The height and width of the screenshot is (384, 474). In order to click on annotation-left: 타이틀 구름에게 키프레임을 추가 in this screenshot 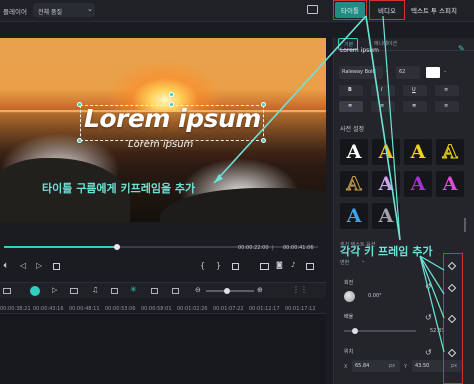, I will do `click(119, 188)`.